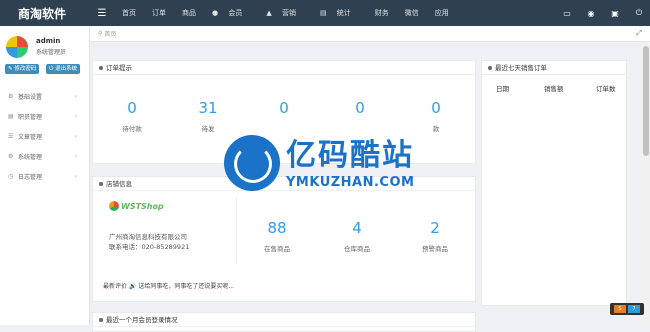 The height and width of the screenshot is (332, 650). I want to click on sidebar-item-label: 系统管理, so click(30, 157).